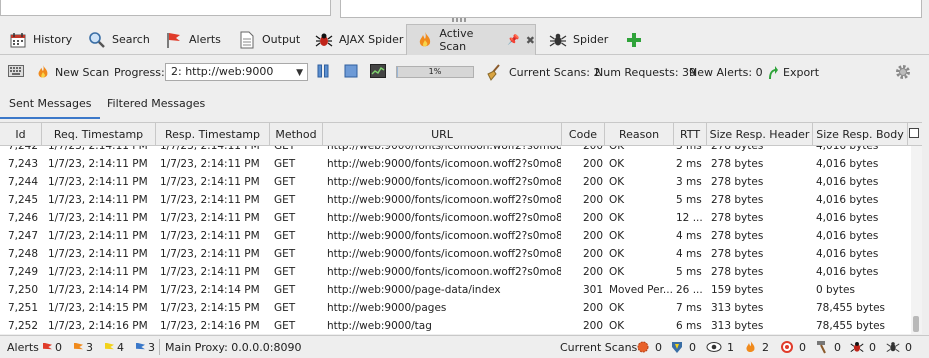  Describe the element at coordinates (899, 347) in the screenshot. I see `scan-count-spider-2: 0` at that location.